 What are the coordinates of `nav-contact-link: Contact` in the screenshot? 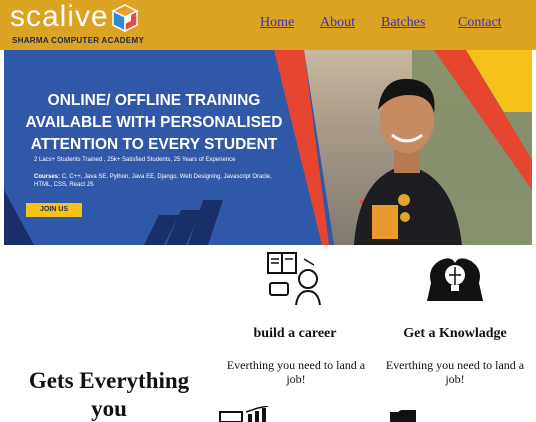 It's located at (480, 23).